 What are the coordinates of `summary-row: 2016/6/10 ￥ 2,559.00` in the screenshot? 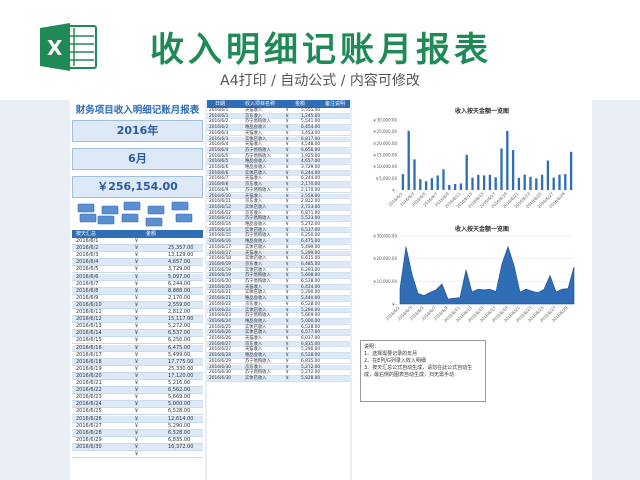 It's located at (137, 305).